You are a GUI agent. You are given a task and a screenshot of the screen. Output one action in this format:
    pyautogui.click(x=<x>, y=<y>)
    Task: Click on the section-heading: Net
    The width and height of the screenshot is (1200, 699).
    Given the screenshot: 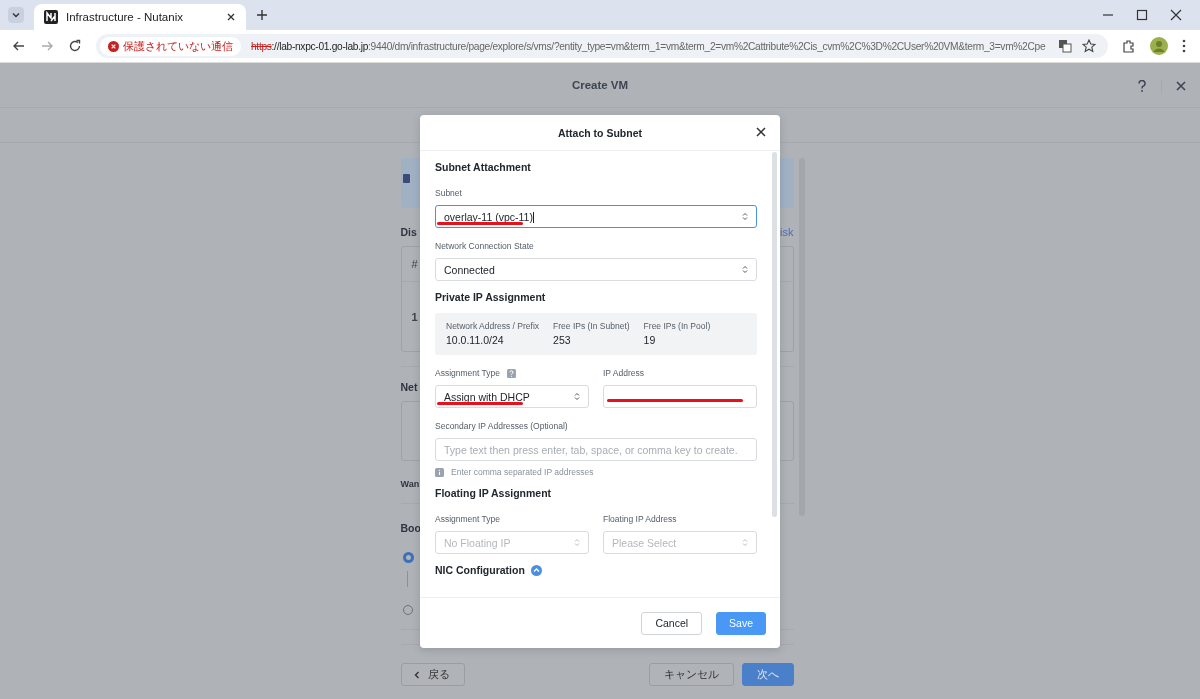 What is the action you would take?
    pyautogui.click(x=409, y=387)
    